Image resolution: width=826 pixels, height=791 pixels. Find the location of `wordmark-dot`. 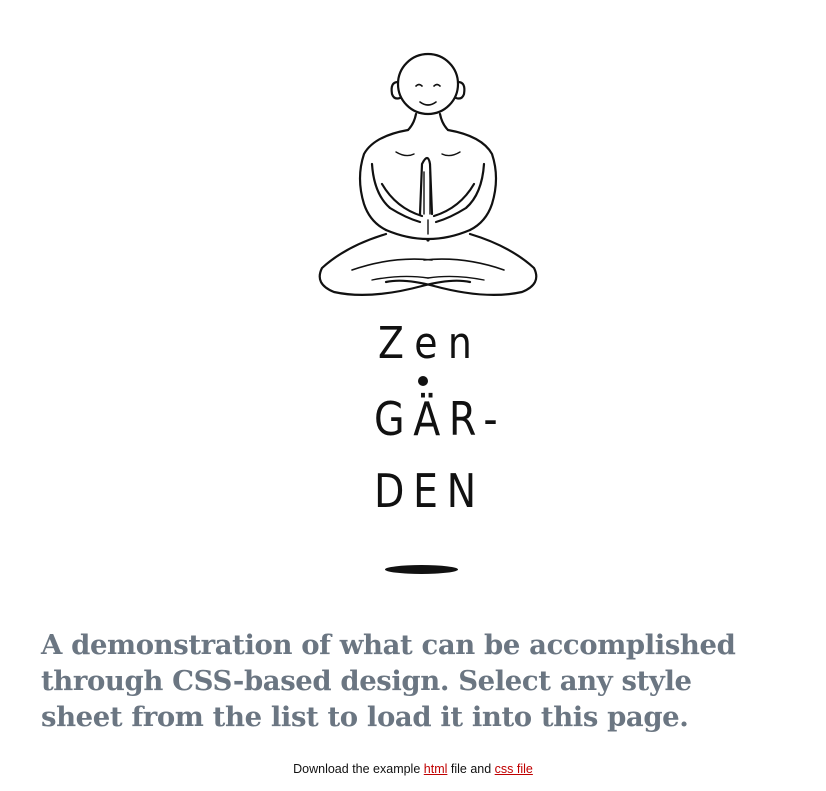

wordmark-dot is located at coordinates (423, 381).